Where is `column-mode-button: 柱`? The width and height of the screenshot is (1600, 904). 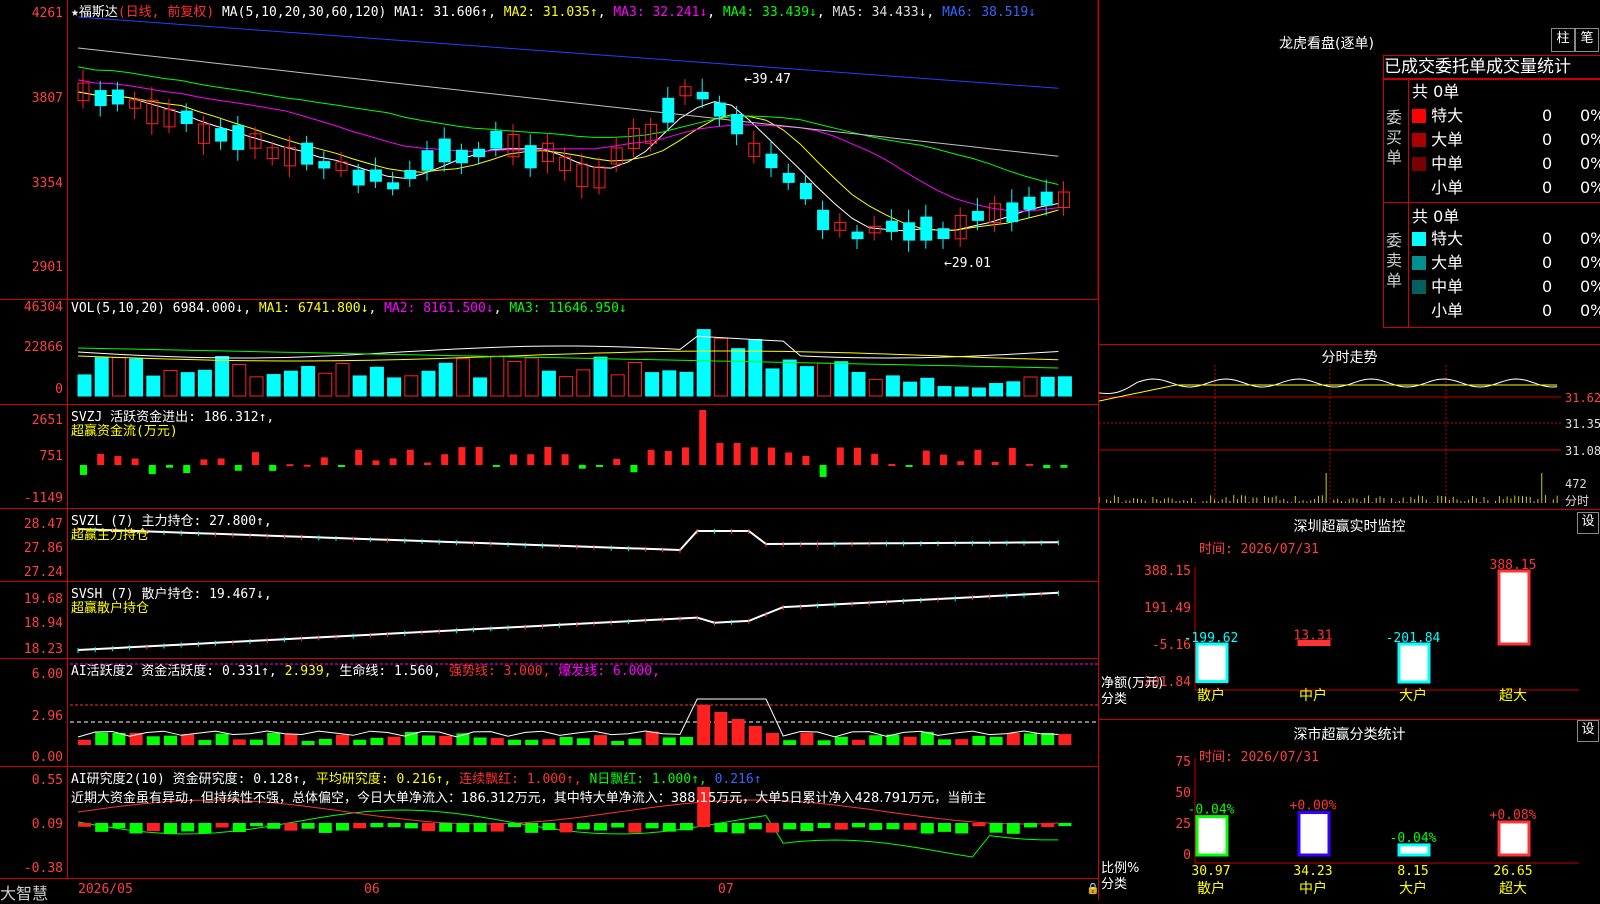 column-mode-button: 柱 is located at coordinates (1563, 40).